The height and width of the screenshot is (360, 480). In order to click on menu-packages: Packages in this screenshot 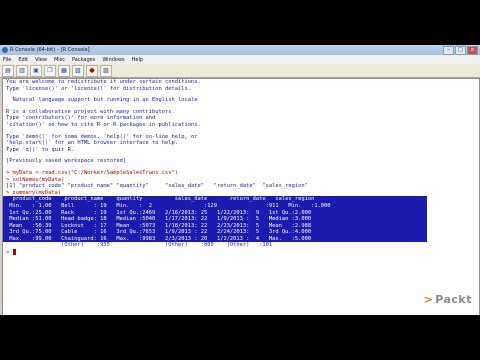, I will do `click(83, 60)`.